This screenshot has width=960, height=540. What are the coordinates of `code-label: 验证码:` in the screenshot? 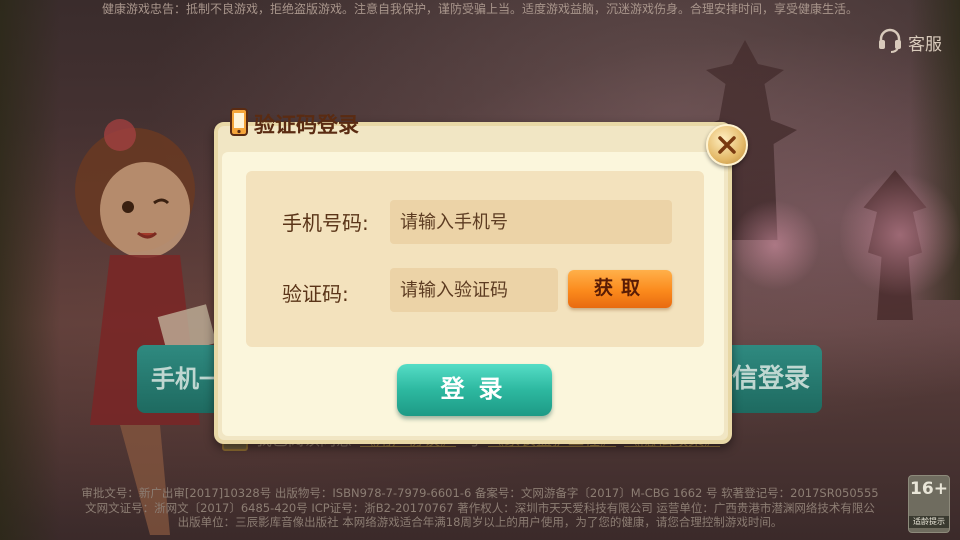 It's located at (315, 294).